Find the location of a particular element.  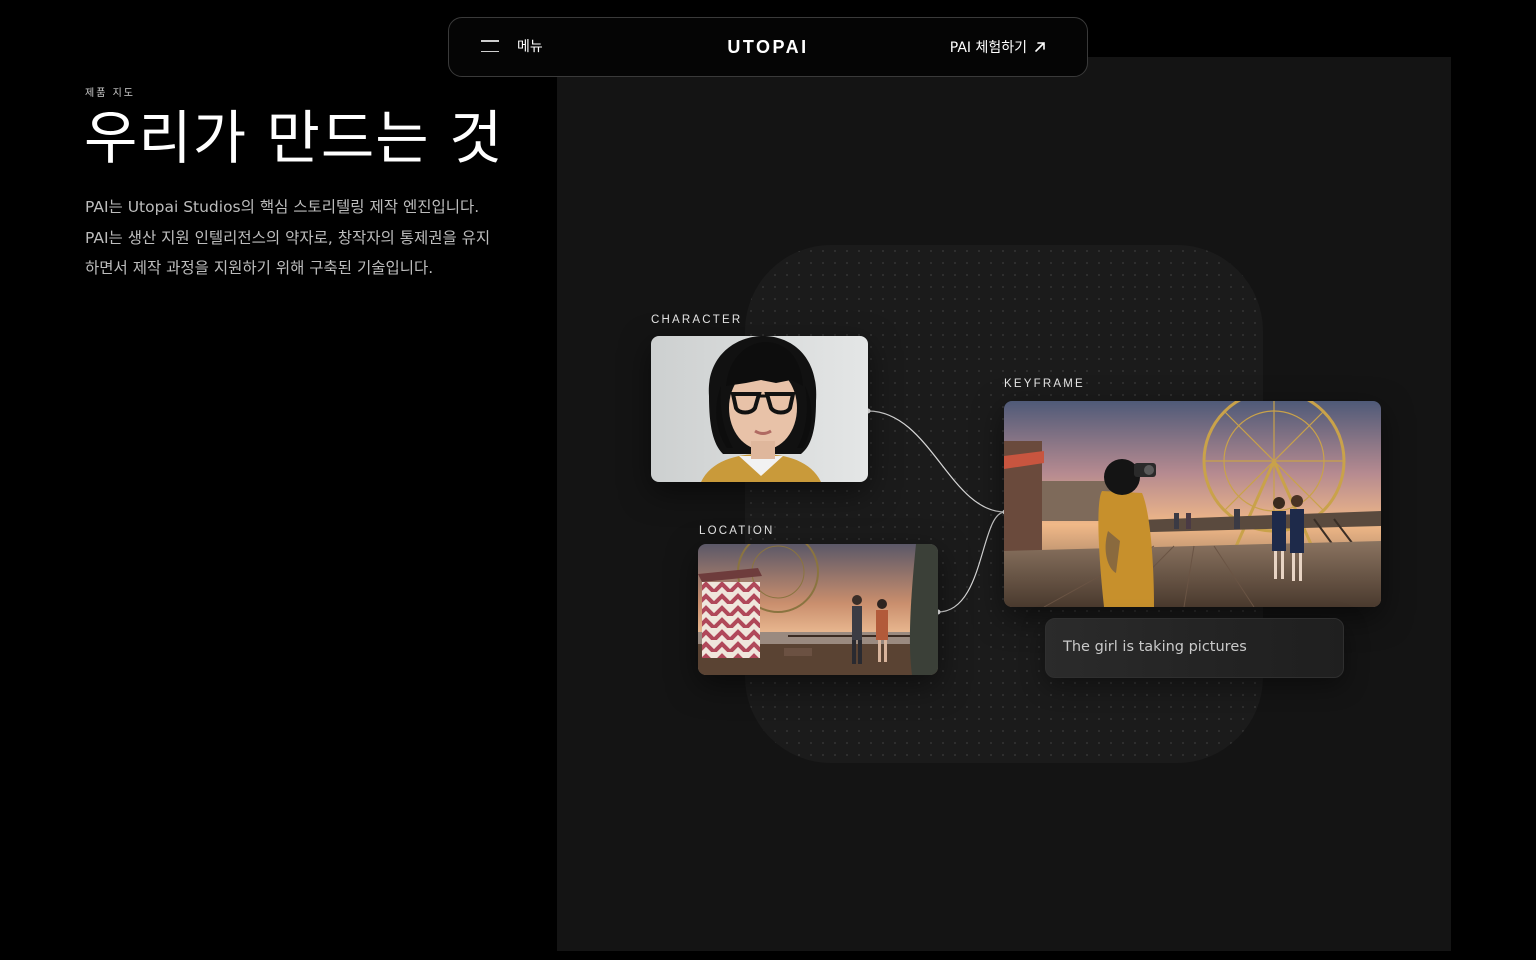

keyframe-image is located at coordinates (1192, 504).